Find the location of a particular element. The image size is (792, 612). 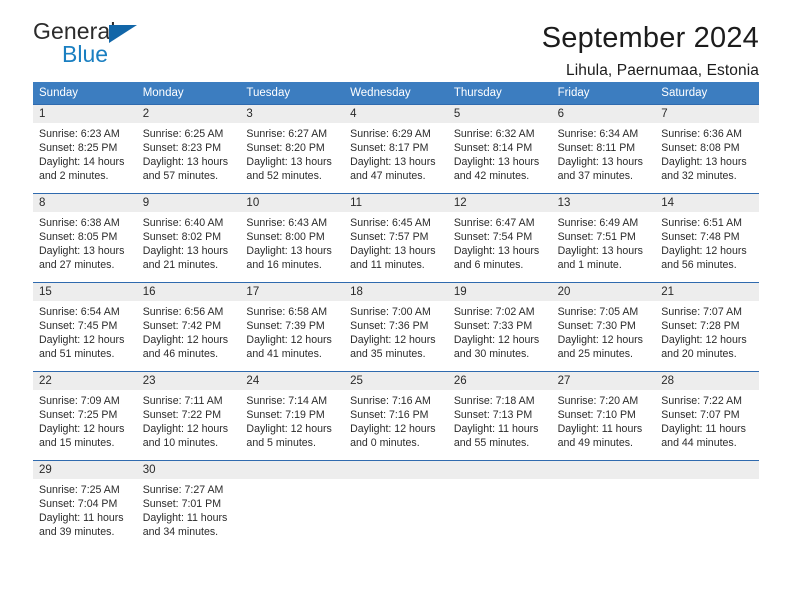

daylight-line2: and 49 minutes. is located at coordinates (595, 443).